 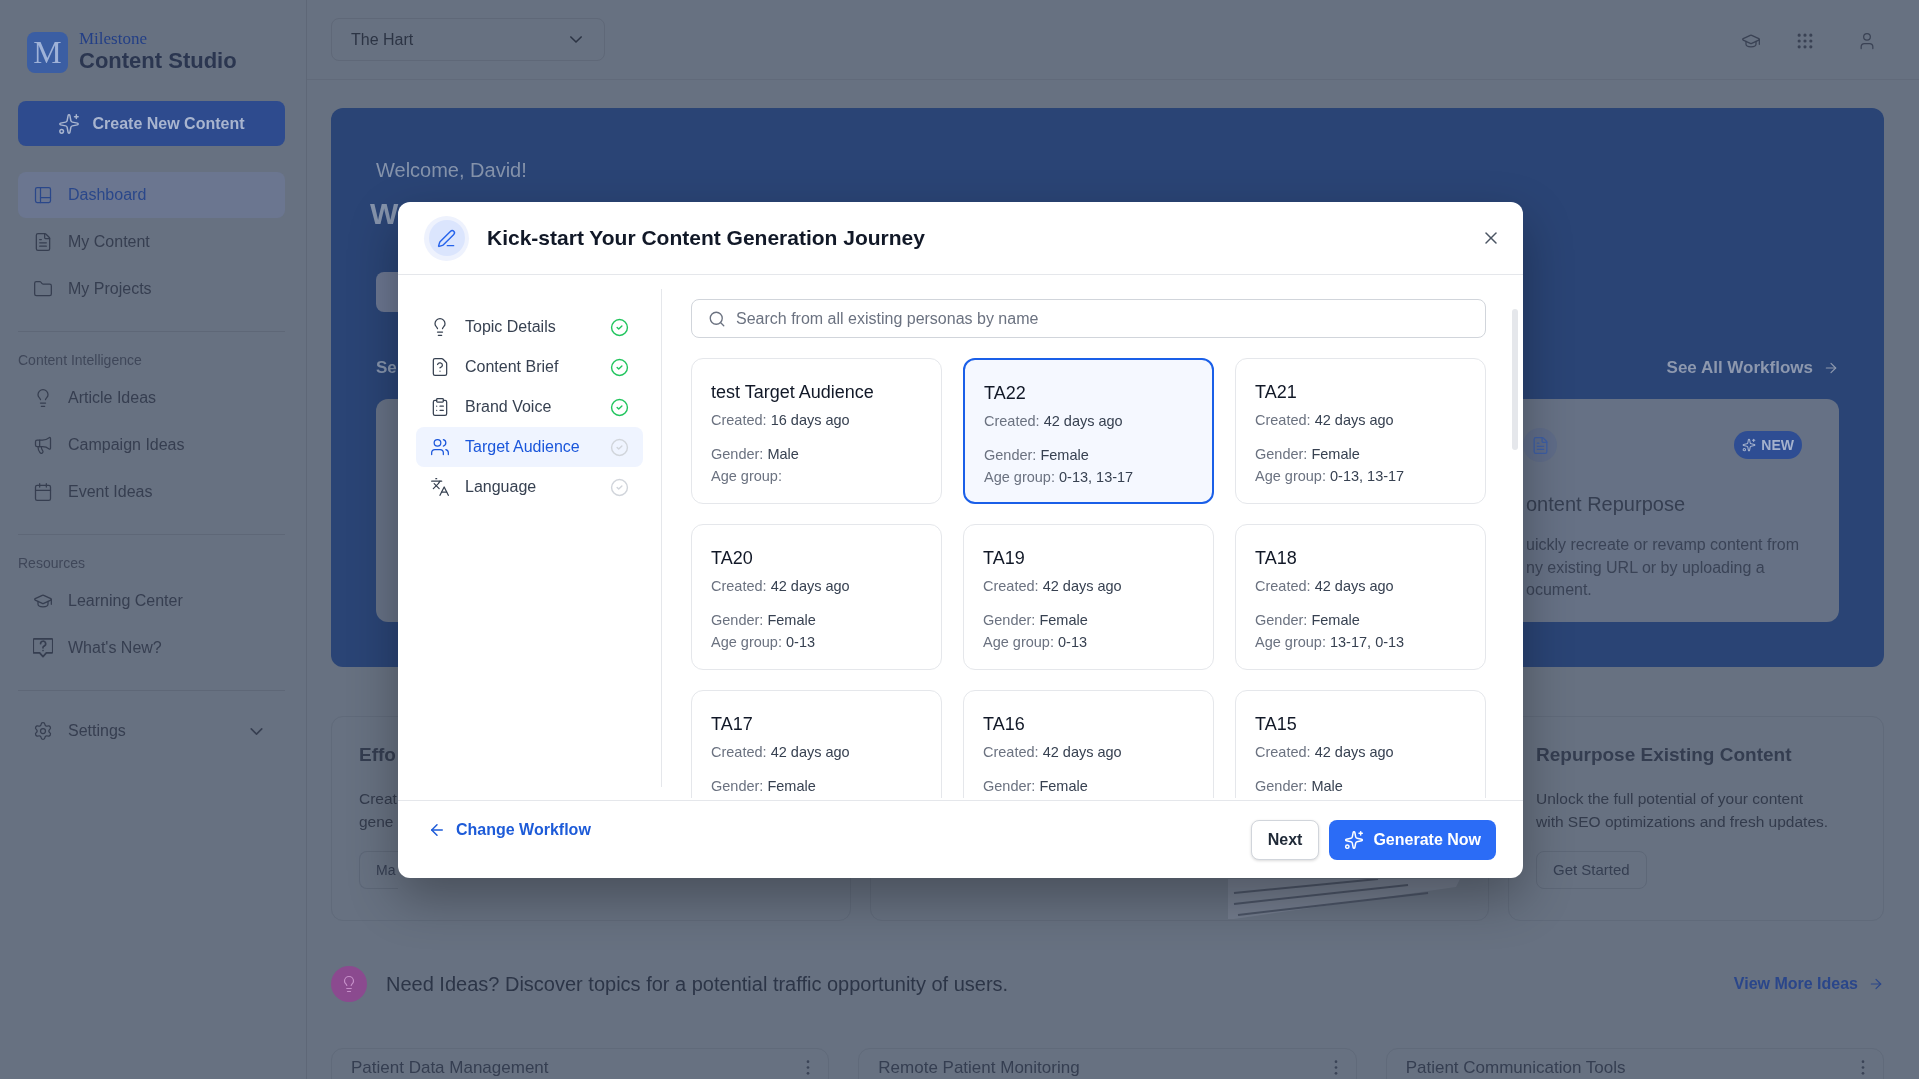 I want to click on persona-detail: Created: 16 days ago, so click(x=780, y=420).